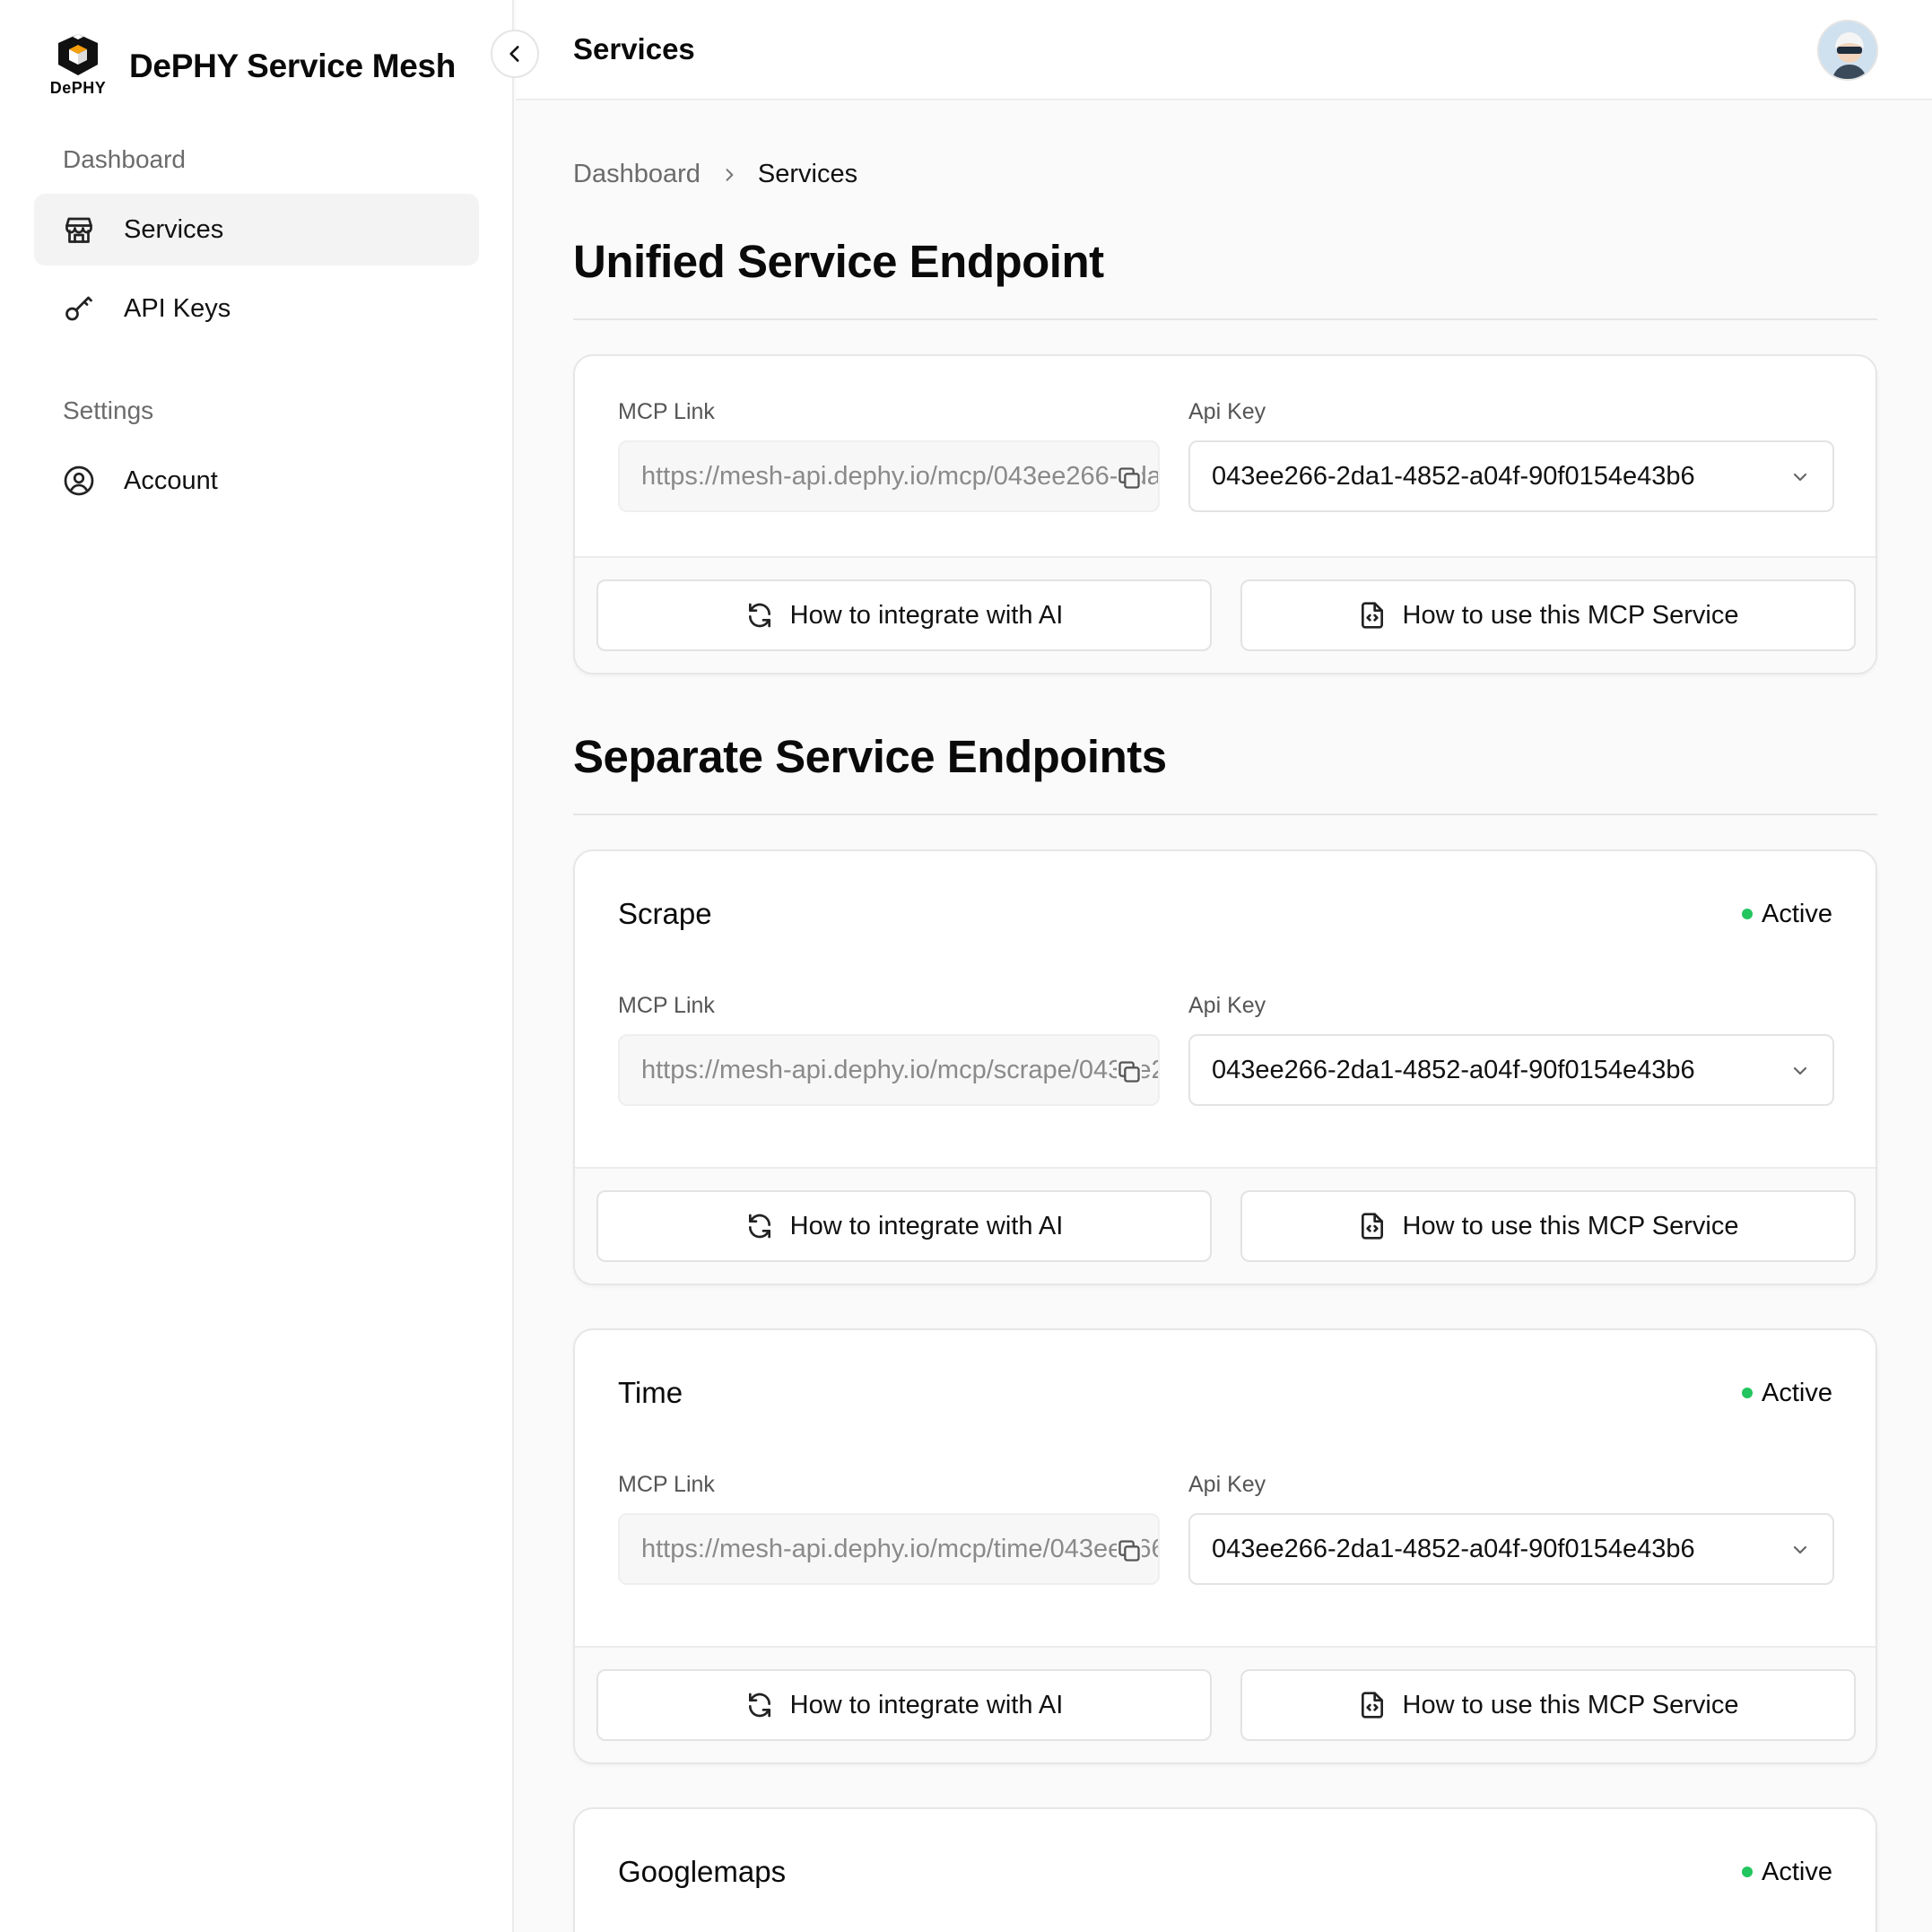  What do you see at coordinates (715, 174) in the screenshot?
I see `breadcrumb: Dashboard Services` at bounding box center [715, 174].